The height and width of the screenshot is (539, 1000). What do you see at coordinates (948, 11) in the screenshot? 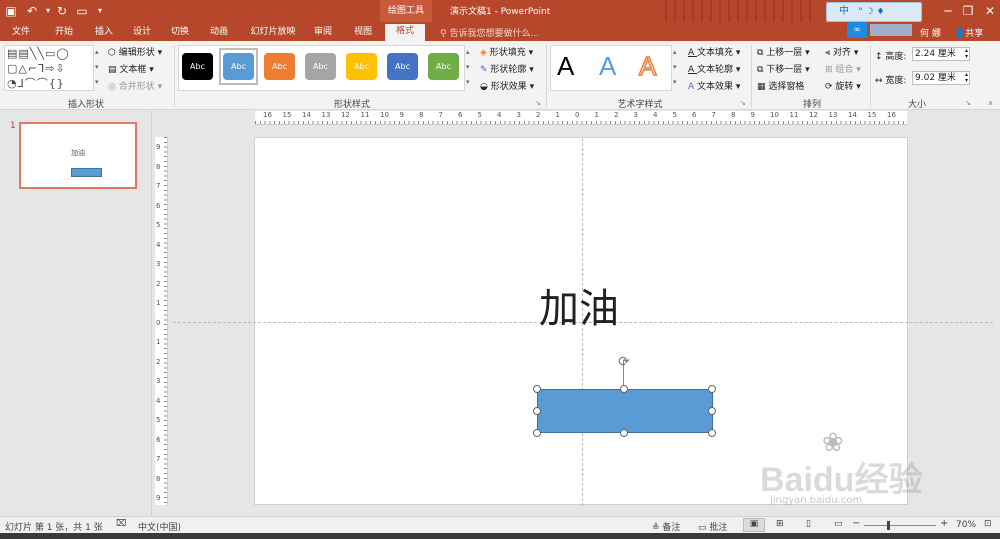
I see `minimize-icon: ─` at bounding box center [948, 11].